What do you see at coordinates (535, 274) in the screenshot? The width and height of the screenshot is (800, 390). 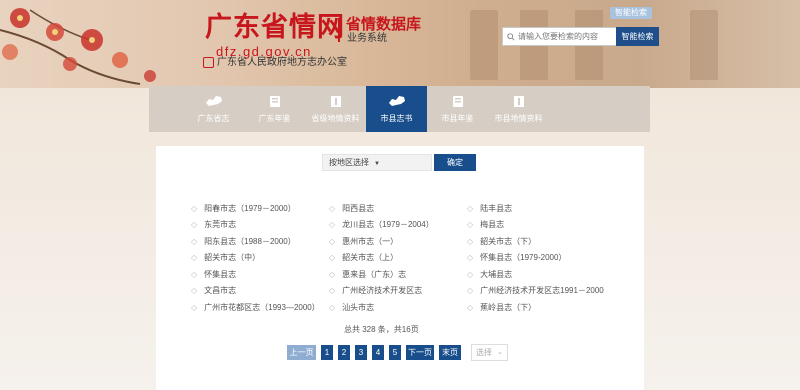 I see `list-item: ◇ 大埔县志` at bounding box center [535, 274].